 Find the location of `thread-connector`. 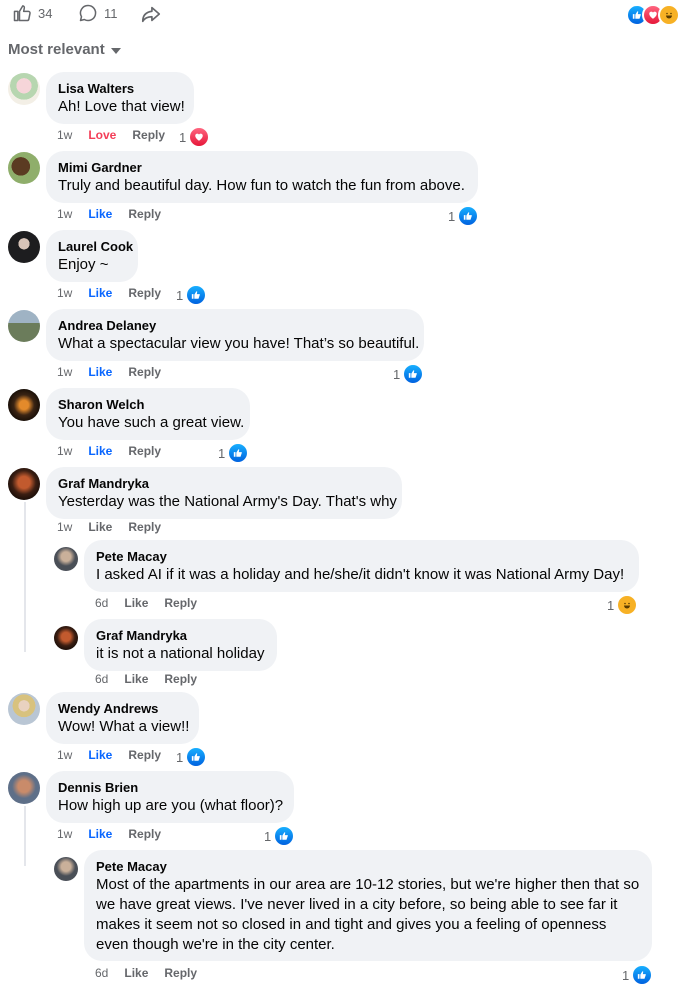

thread-connector is located at coordinates (25, 577).